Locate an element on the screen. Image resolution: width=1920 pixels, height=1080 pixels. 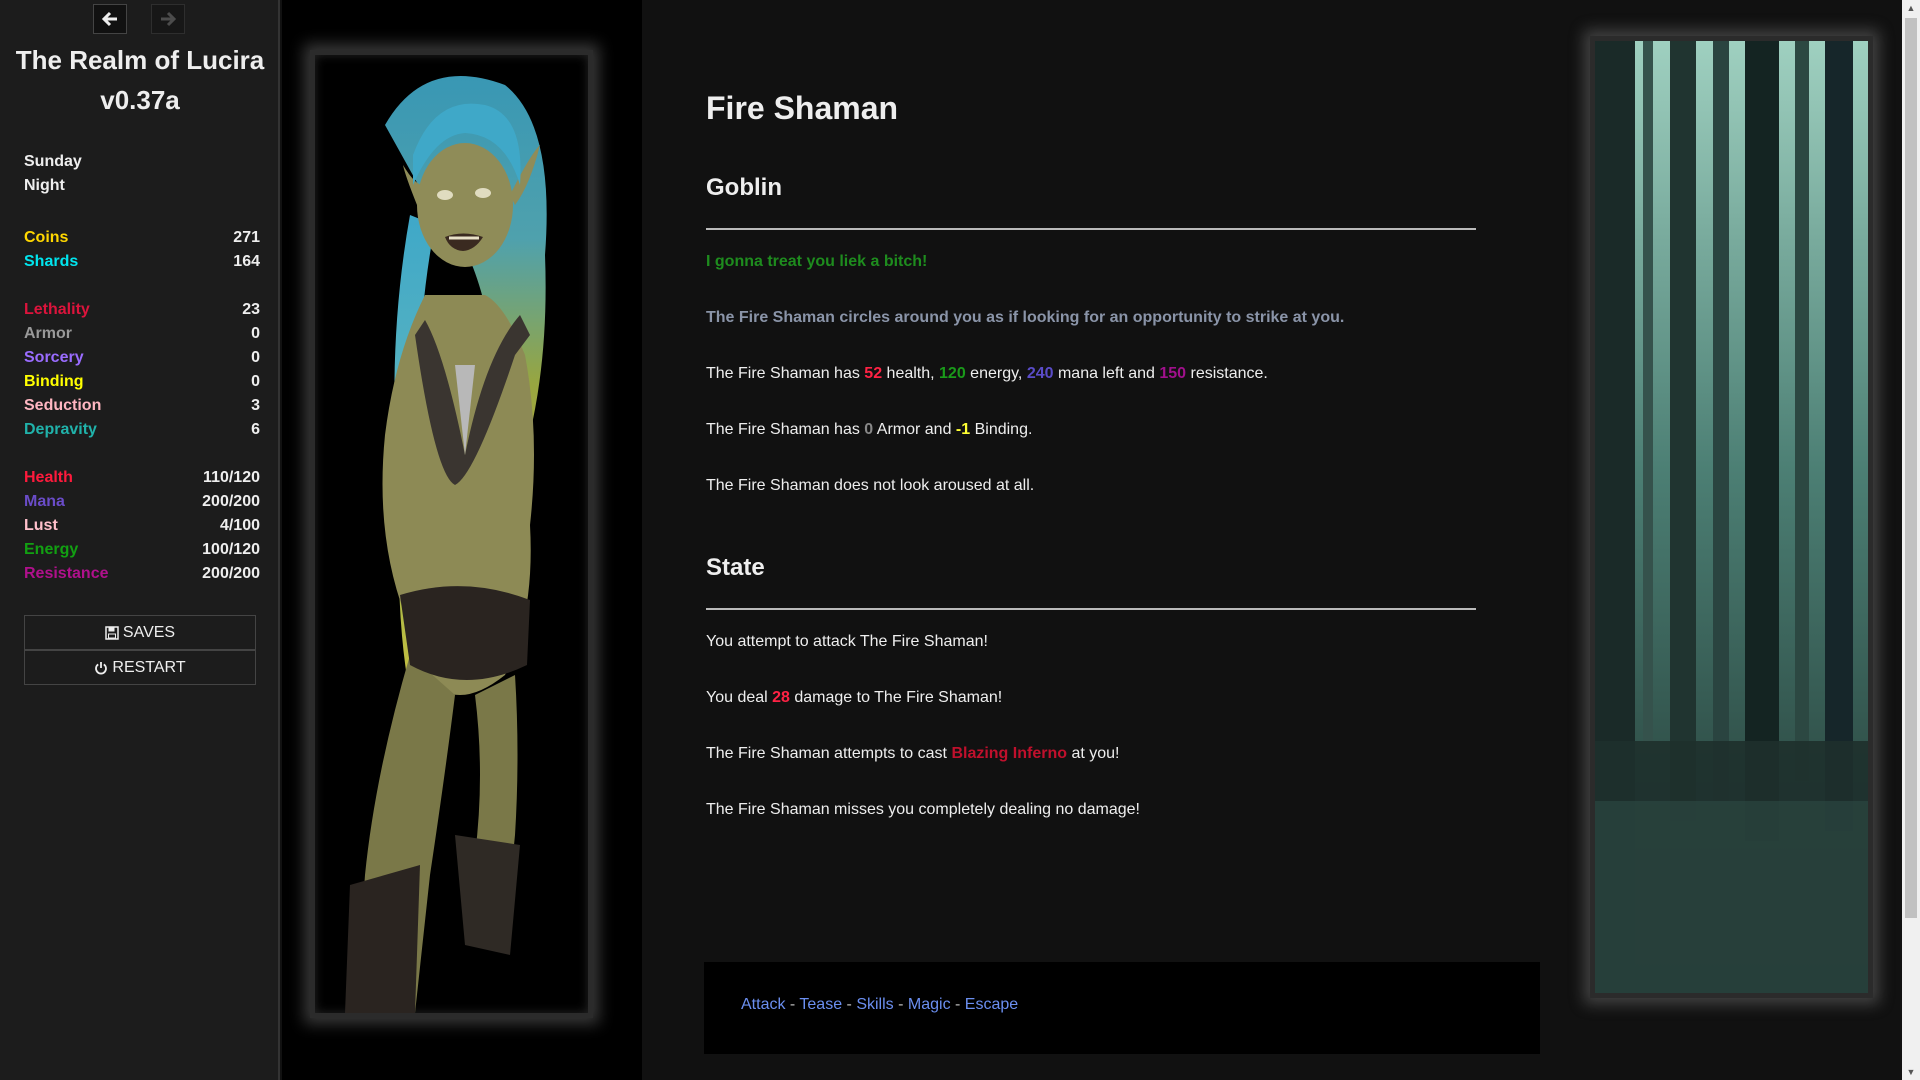
scroll-down-arrow-icon: ▼ is located at coordinates (1911, 1072).